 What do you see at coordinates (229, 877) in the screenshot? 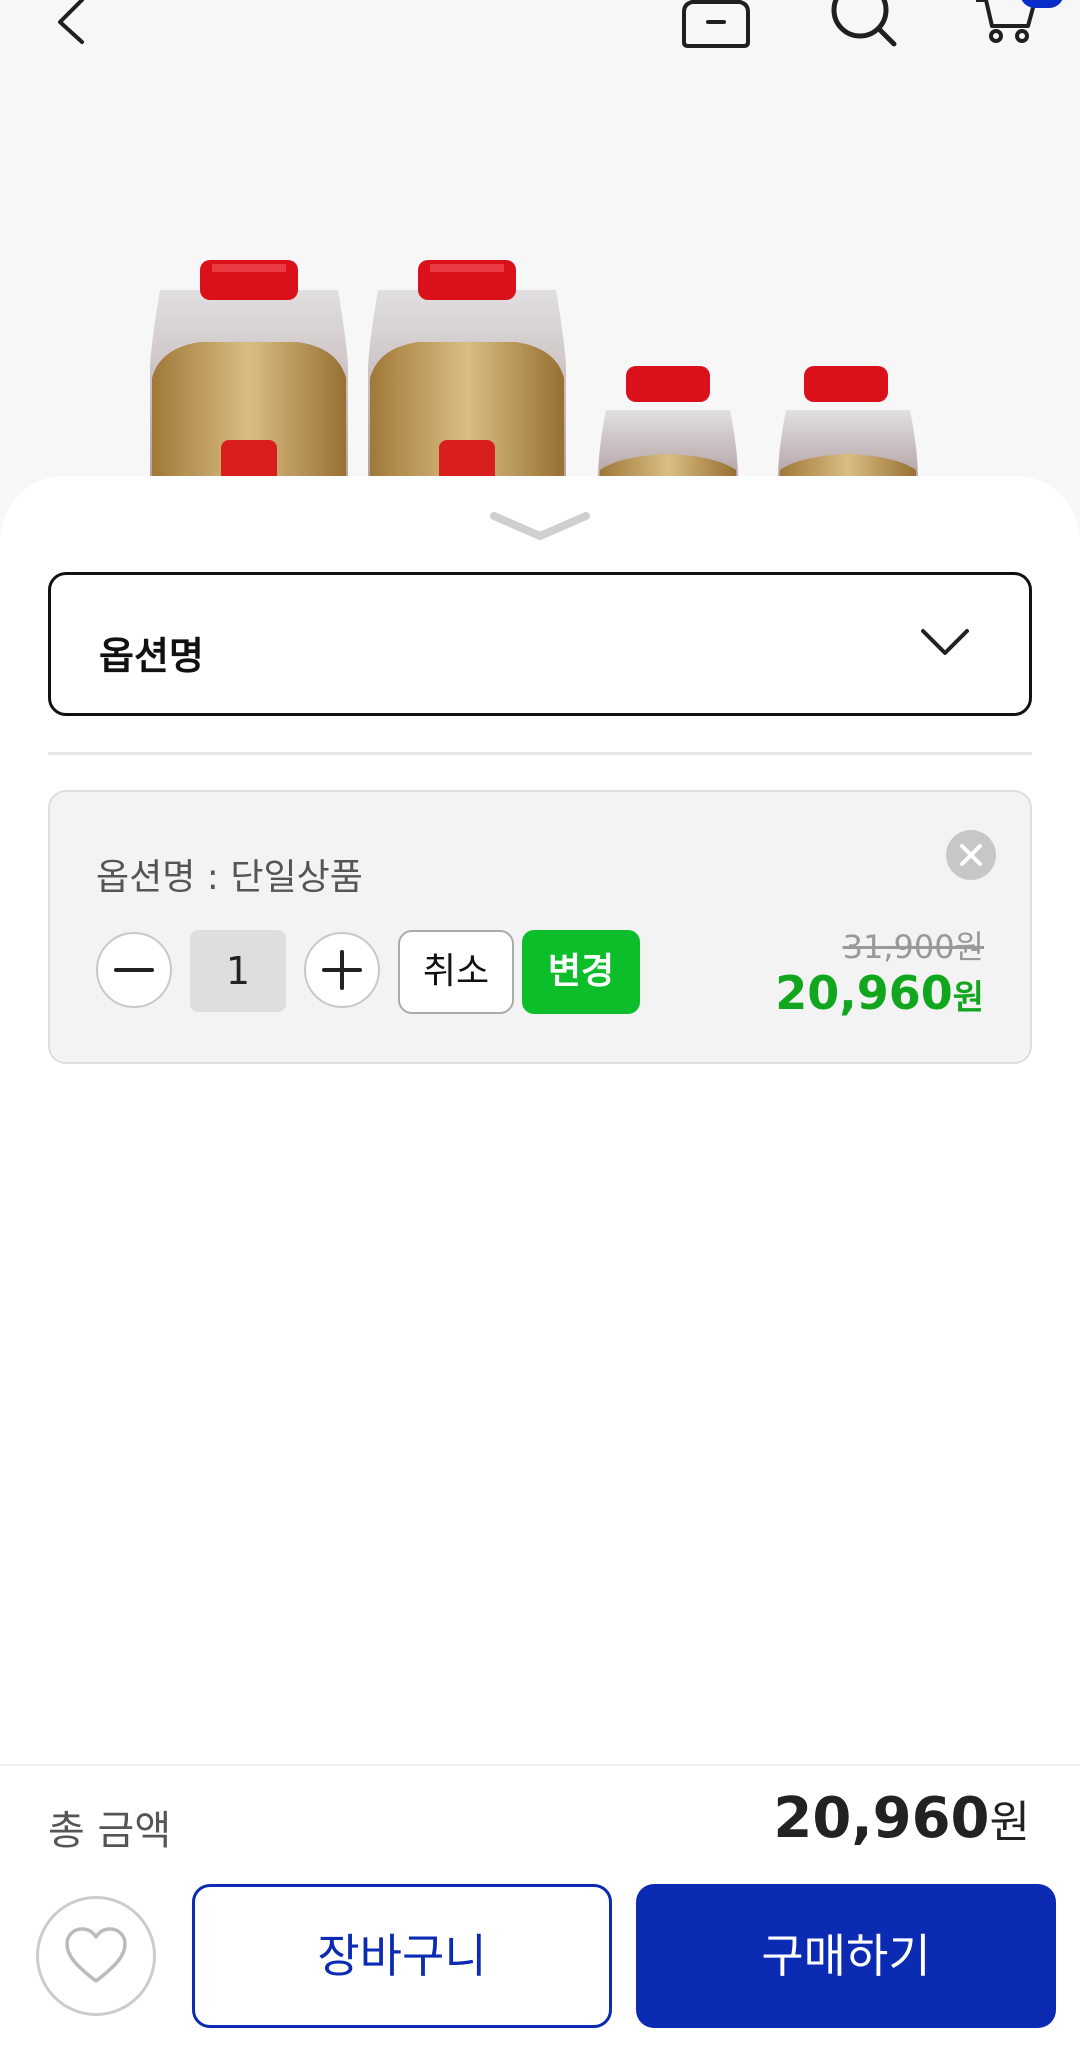
I see `selected-option-label: 옵션명 : 단일상품` at bounding box center [229, 877].